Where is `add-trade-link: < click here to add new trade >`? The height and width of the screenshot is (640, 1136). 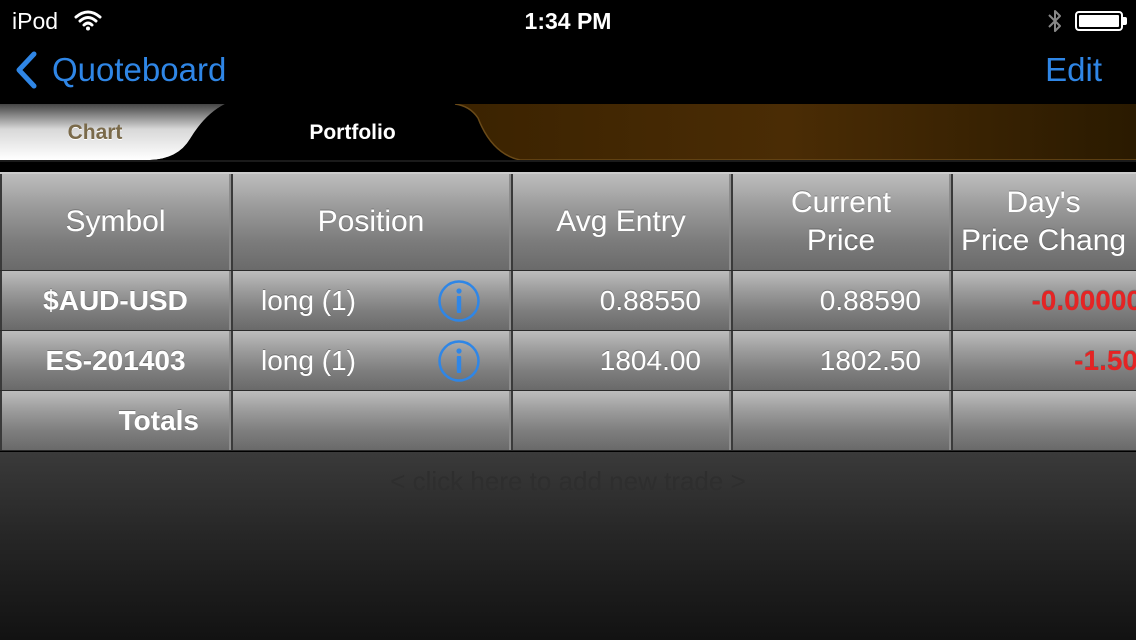 add-trade-link: < click here to add new trade > is located at coordinates (568, 481).